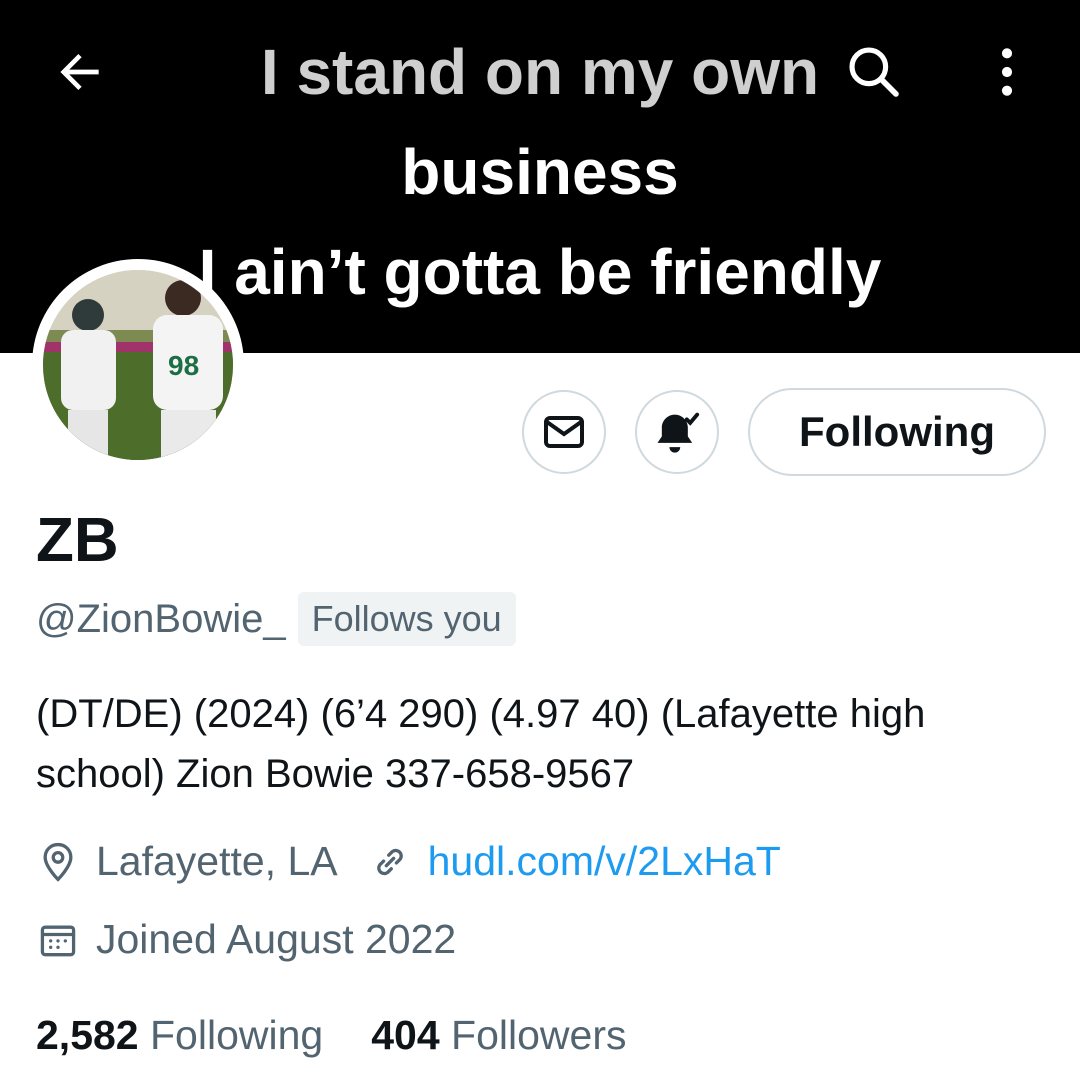 This screenshot has height=1079, width=1080. I want to click on location-pin-icon, so click(58, 862).